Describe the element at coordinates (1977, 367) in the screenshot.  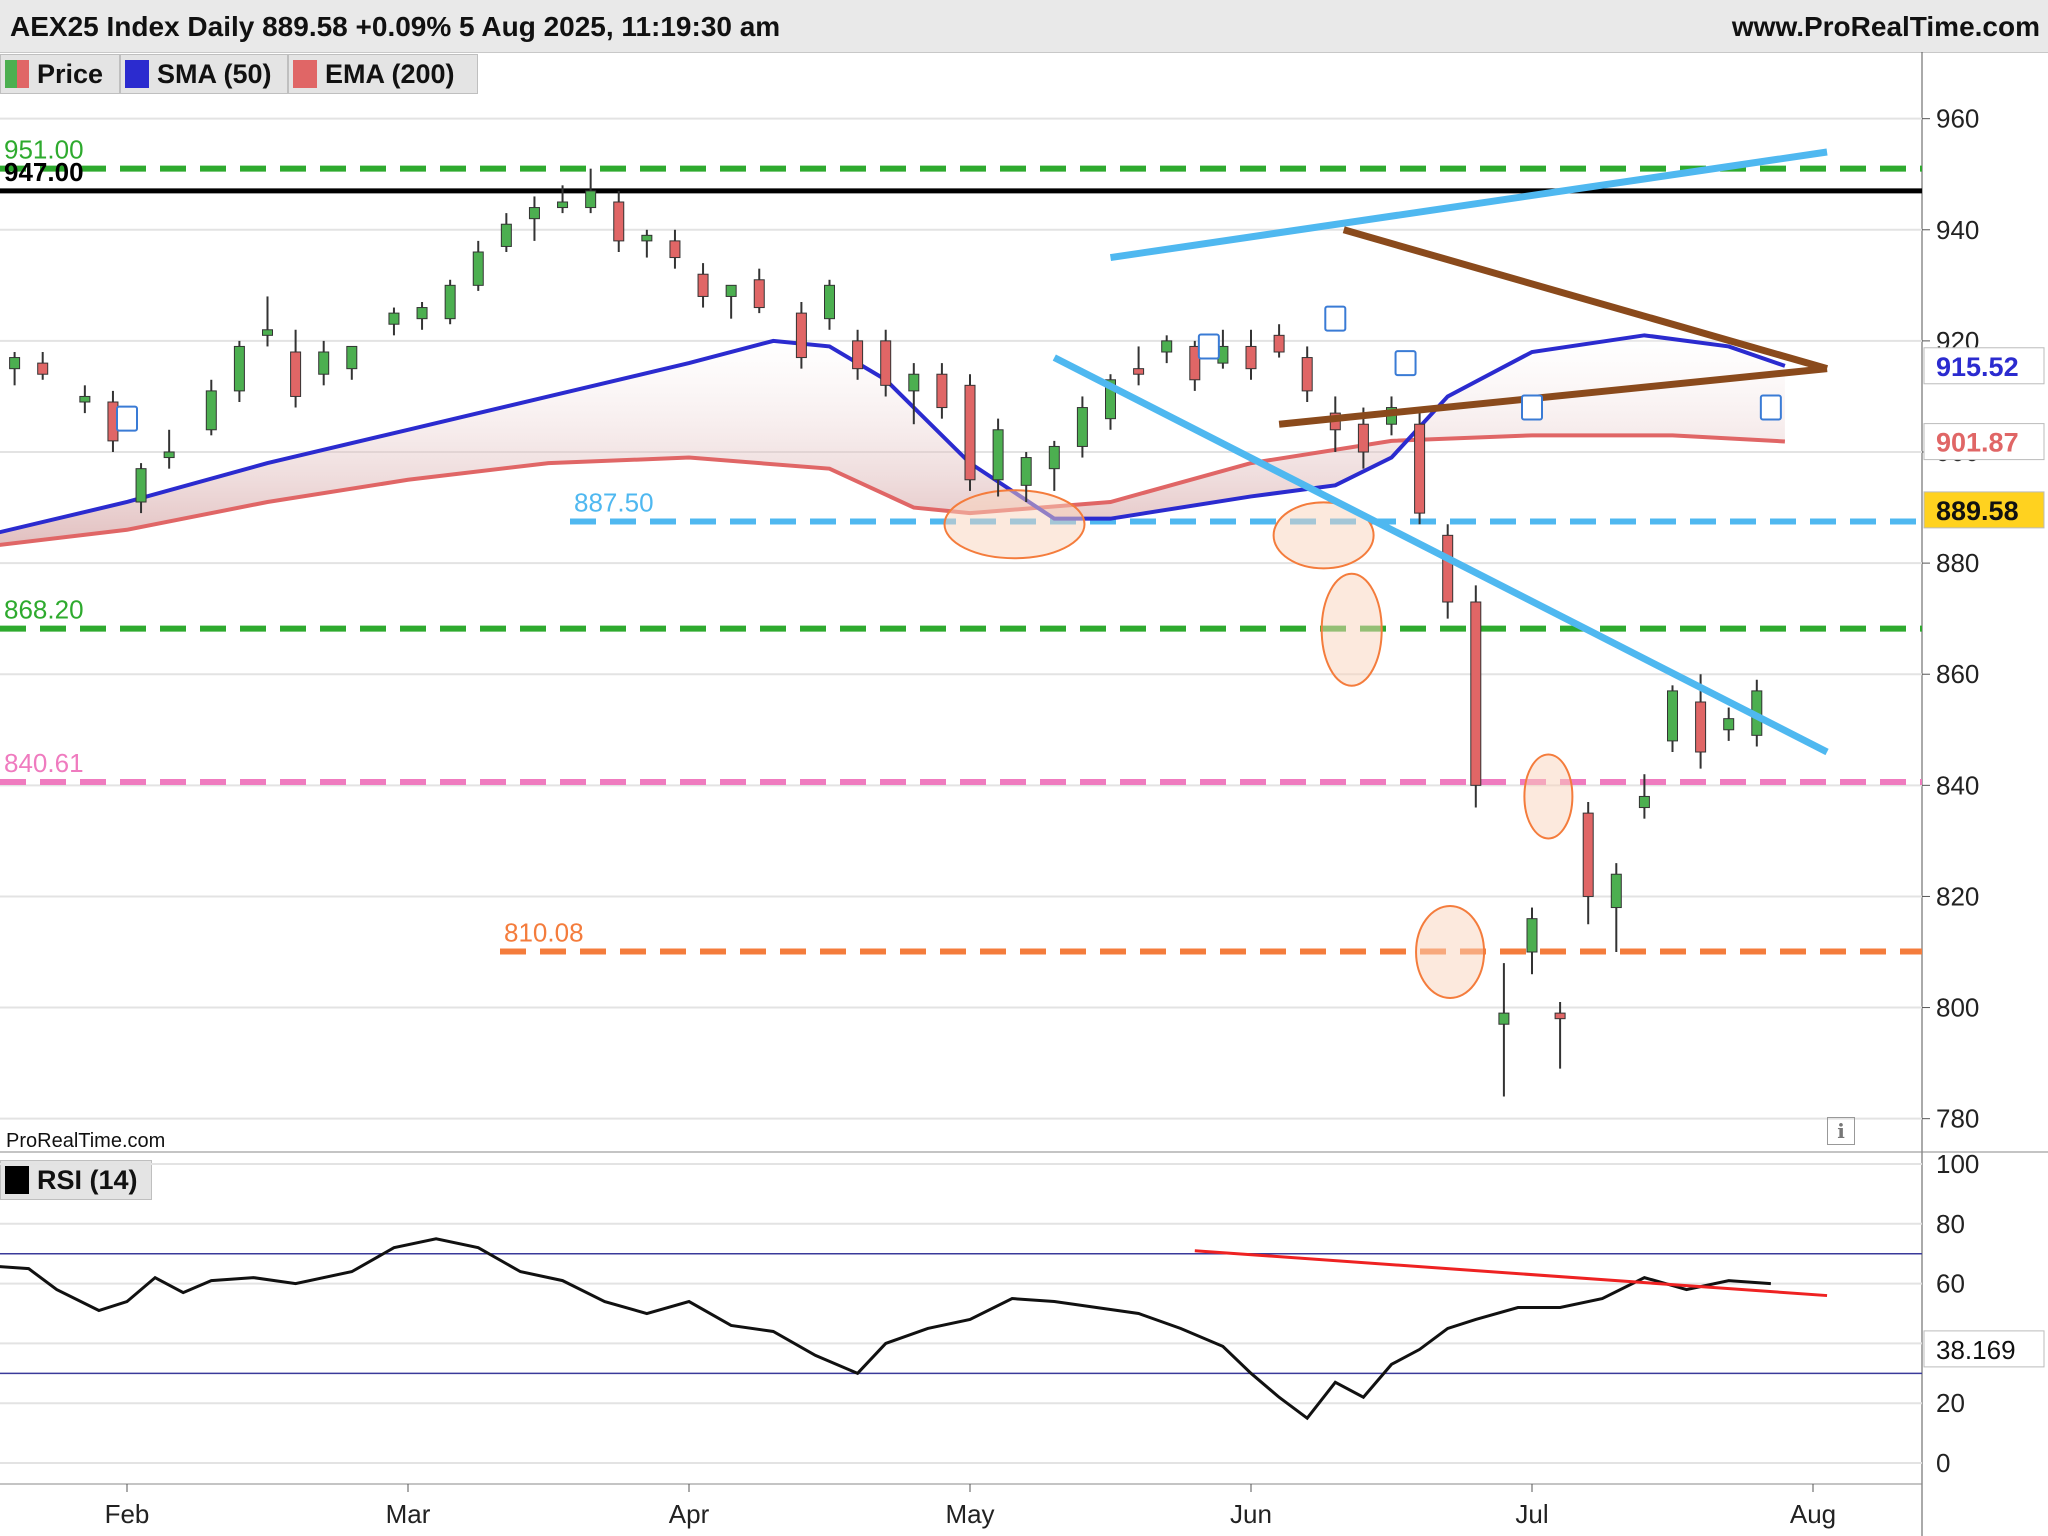
I see `price-label: 915.52` at that location.